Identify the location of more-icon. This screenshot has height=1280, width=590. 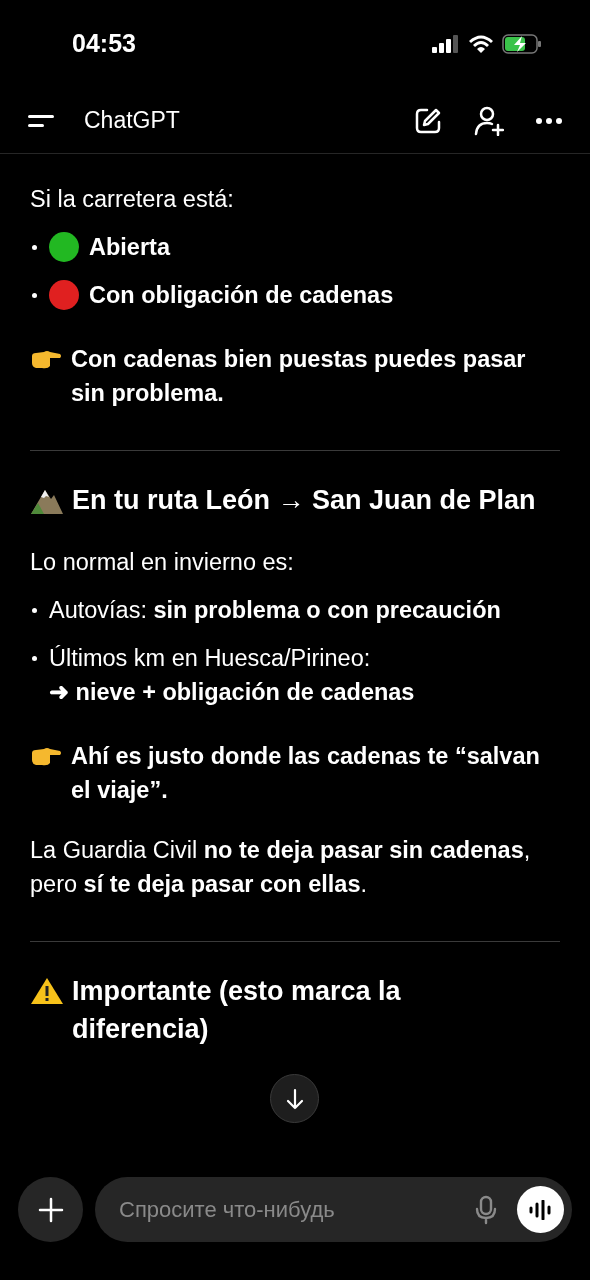
(549, 120).